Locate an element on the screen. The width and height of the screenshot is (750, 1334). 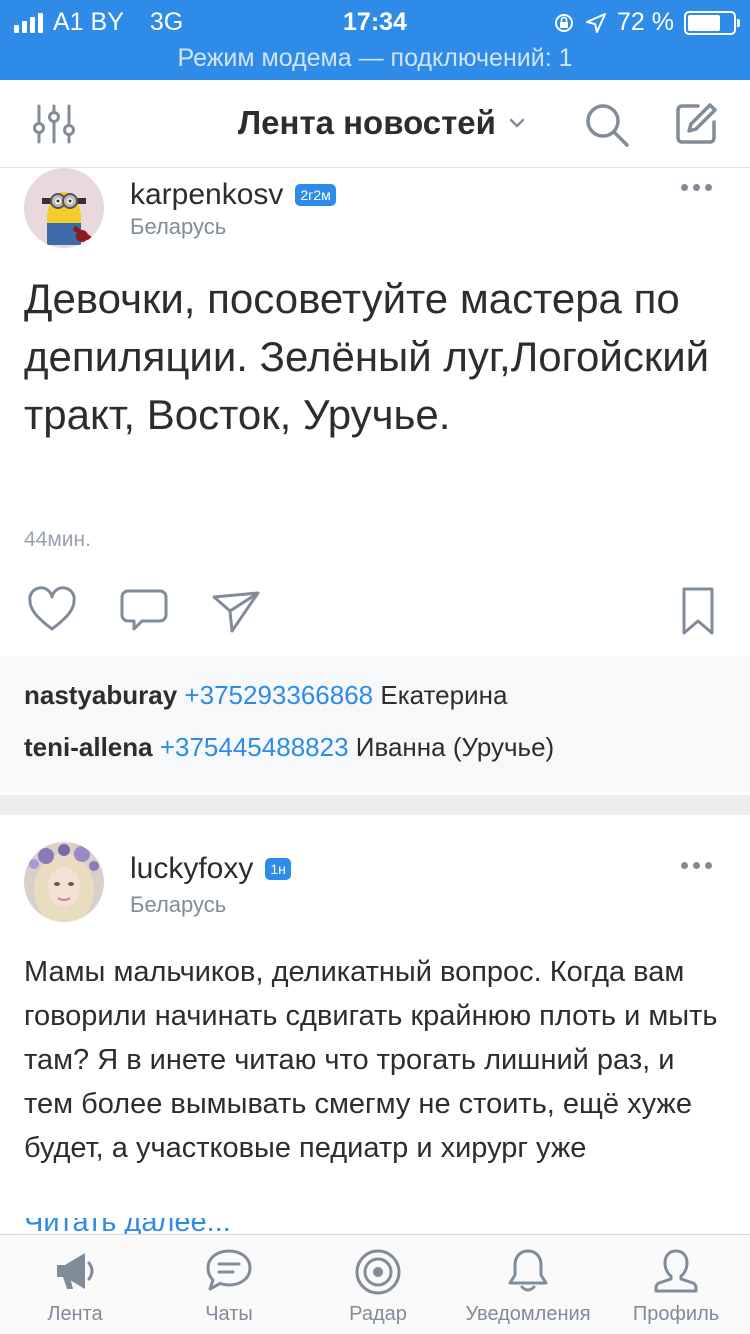
post-author: karpenkosv 2г2м is located at coordinates (233, 195).